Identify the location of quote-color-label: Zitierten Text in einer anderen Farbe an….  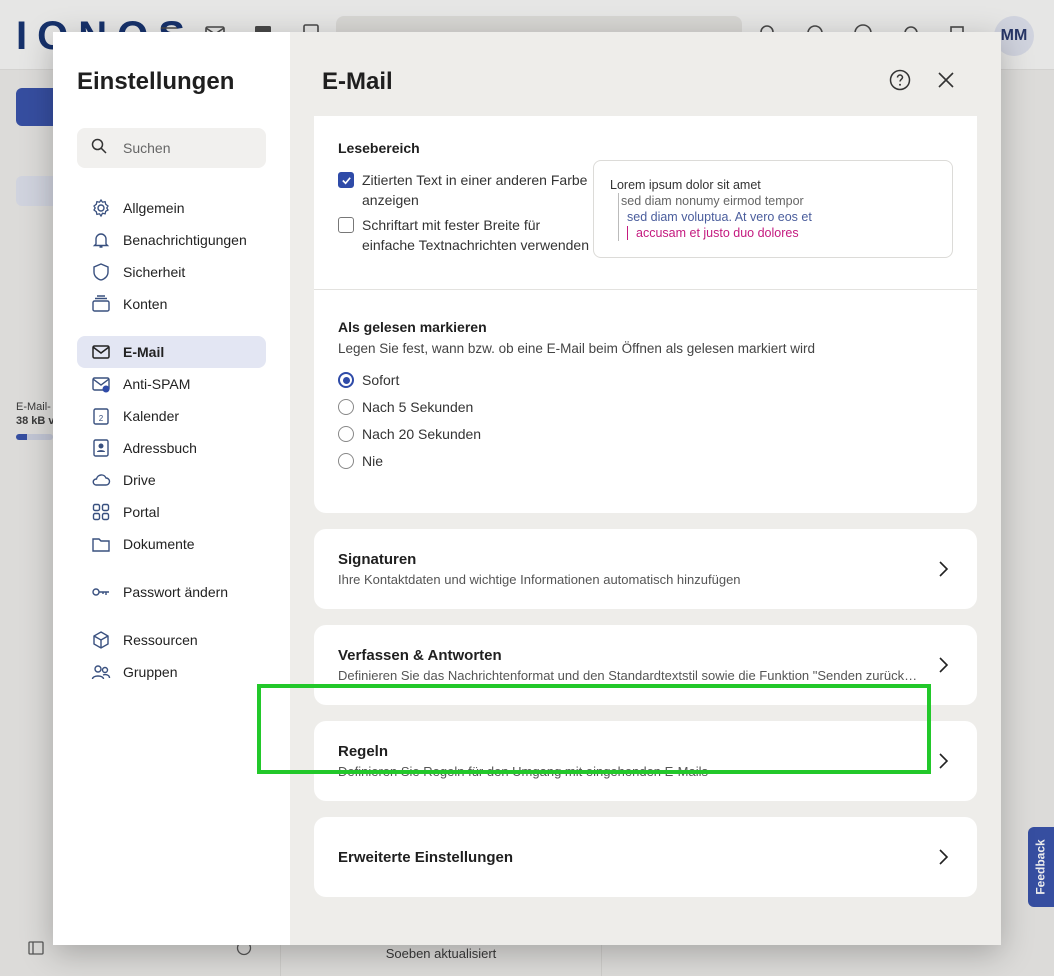
(475, 190).